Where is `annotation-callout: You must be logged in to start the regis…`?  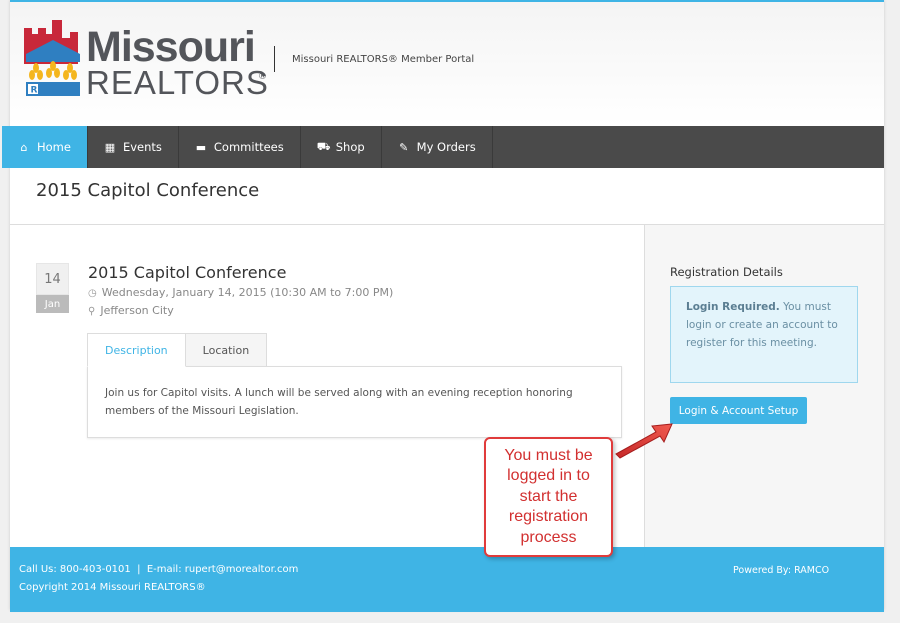
annotation-callout: You must be logged in to start the regis… is located at coordinates (548, 497).